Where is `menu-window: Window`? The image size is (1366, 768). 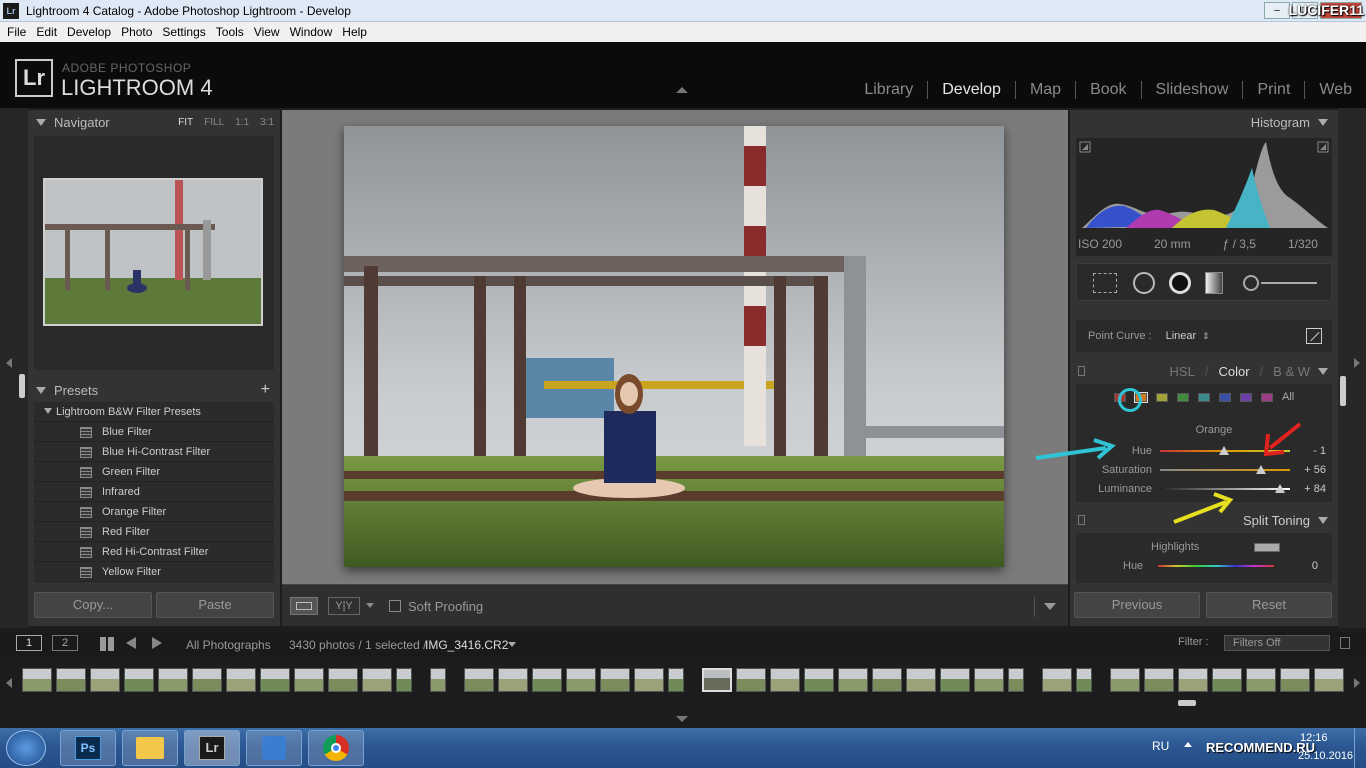 menu-window: Window is located at coordinates (311, 32).